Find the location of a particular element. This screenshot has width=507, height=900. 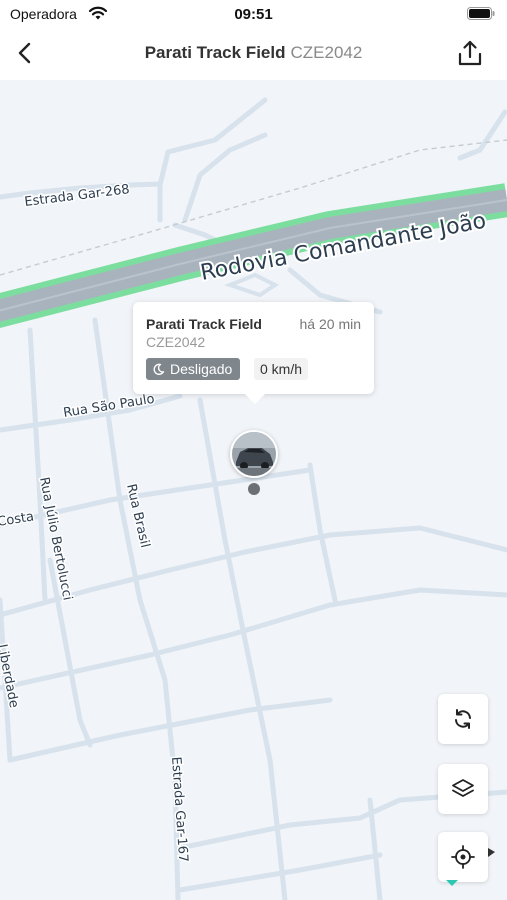

road-label-liberdade: Liberdade is located at coordinates (10, 676).